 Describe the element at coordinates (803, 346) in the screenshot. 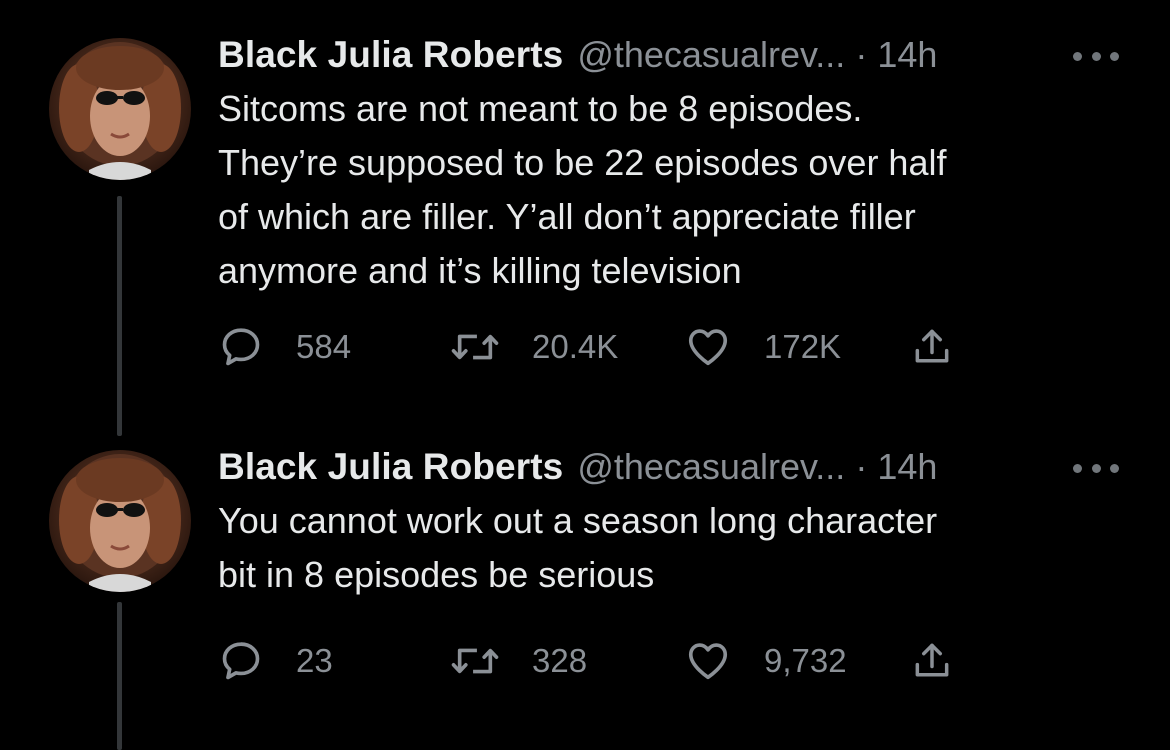

I see `like-count: 172K` at that location.